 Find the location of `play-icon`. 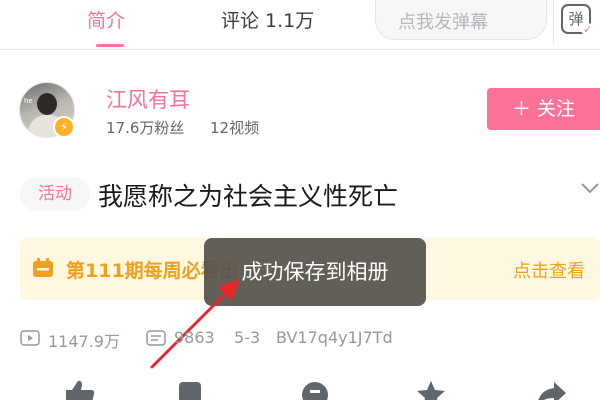

play-icon is located at coordinates (30, 338).